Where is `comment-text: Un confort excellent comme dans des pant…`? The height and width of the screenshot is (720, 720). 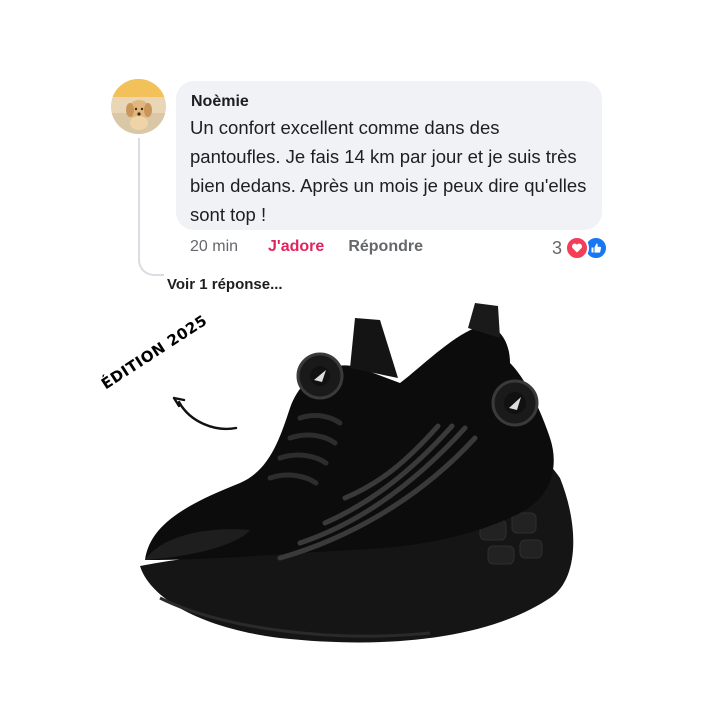
comment-text: Un confort excellent comme dans des pant… is located at coordinates (388, 171).